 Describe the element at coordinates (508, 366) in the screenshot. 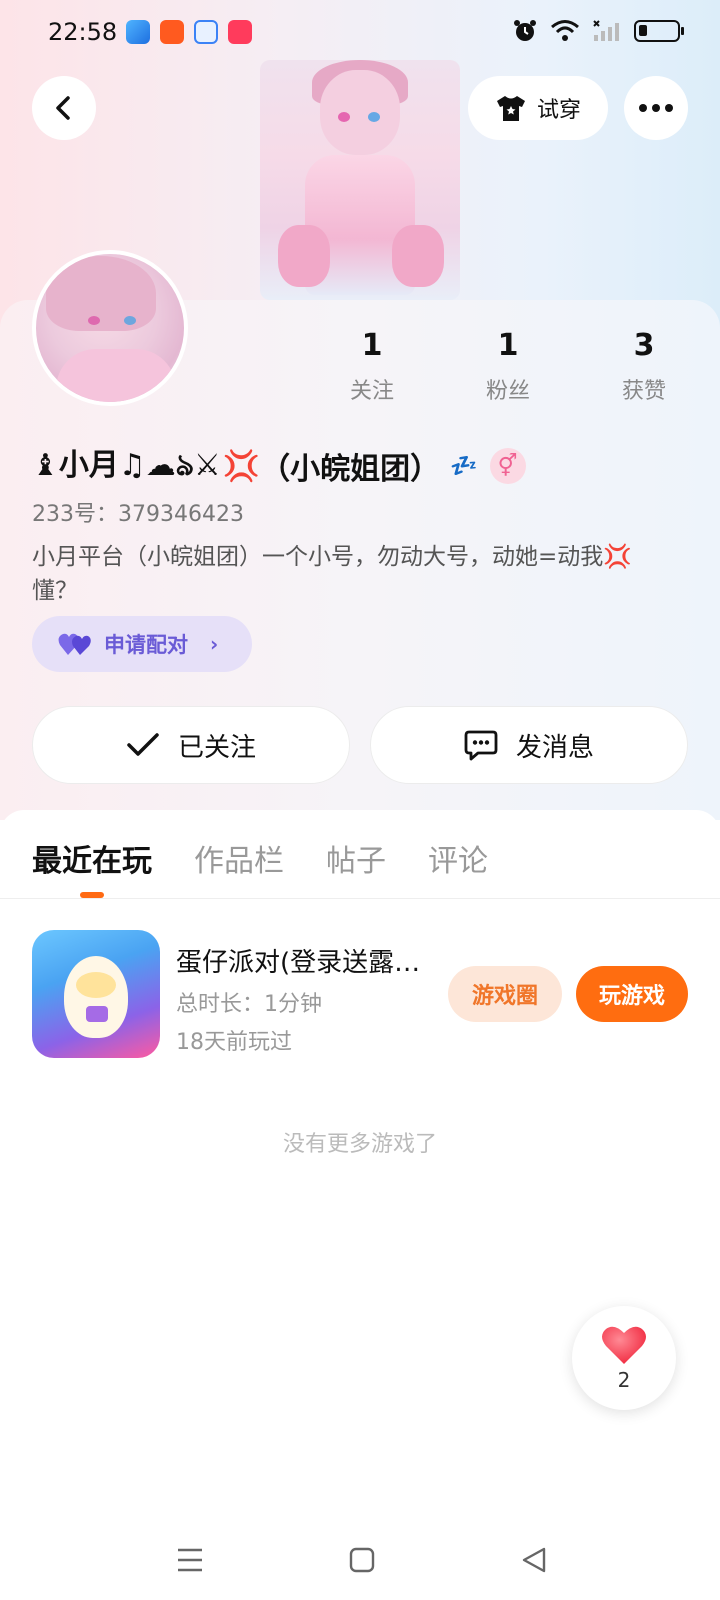

I see `stat-followers: 1 粉丝` at that location.